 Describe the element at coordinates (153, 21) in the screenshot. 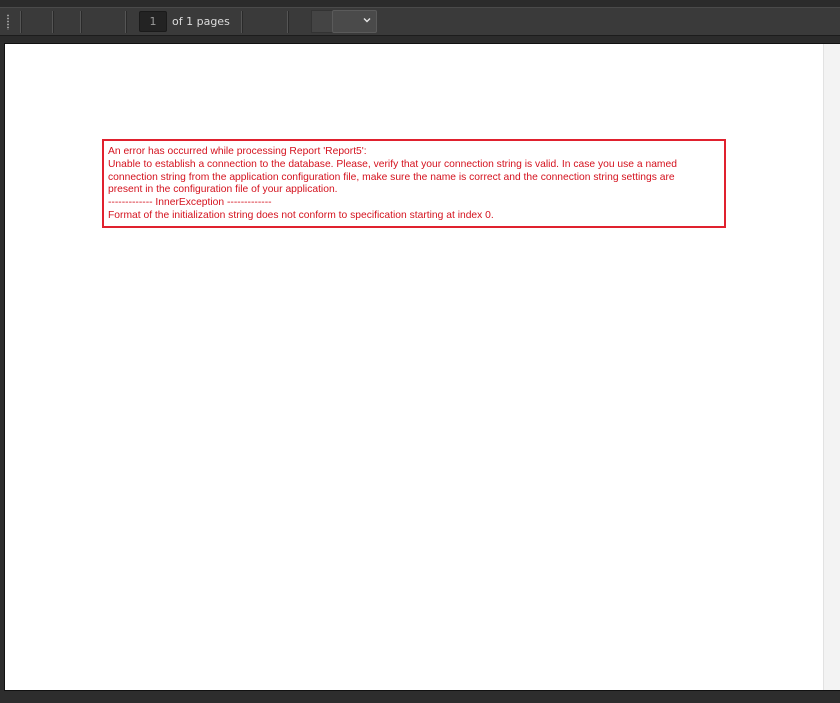

I see `page-number-input` at that location.